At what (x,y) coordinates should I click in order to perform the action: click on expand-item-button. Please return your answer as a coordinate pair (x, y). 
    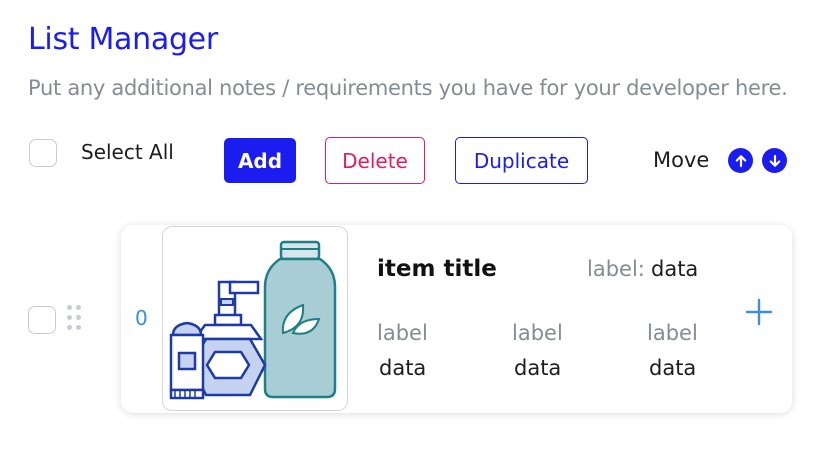
    Looking at the image, I should click on (759, 312).